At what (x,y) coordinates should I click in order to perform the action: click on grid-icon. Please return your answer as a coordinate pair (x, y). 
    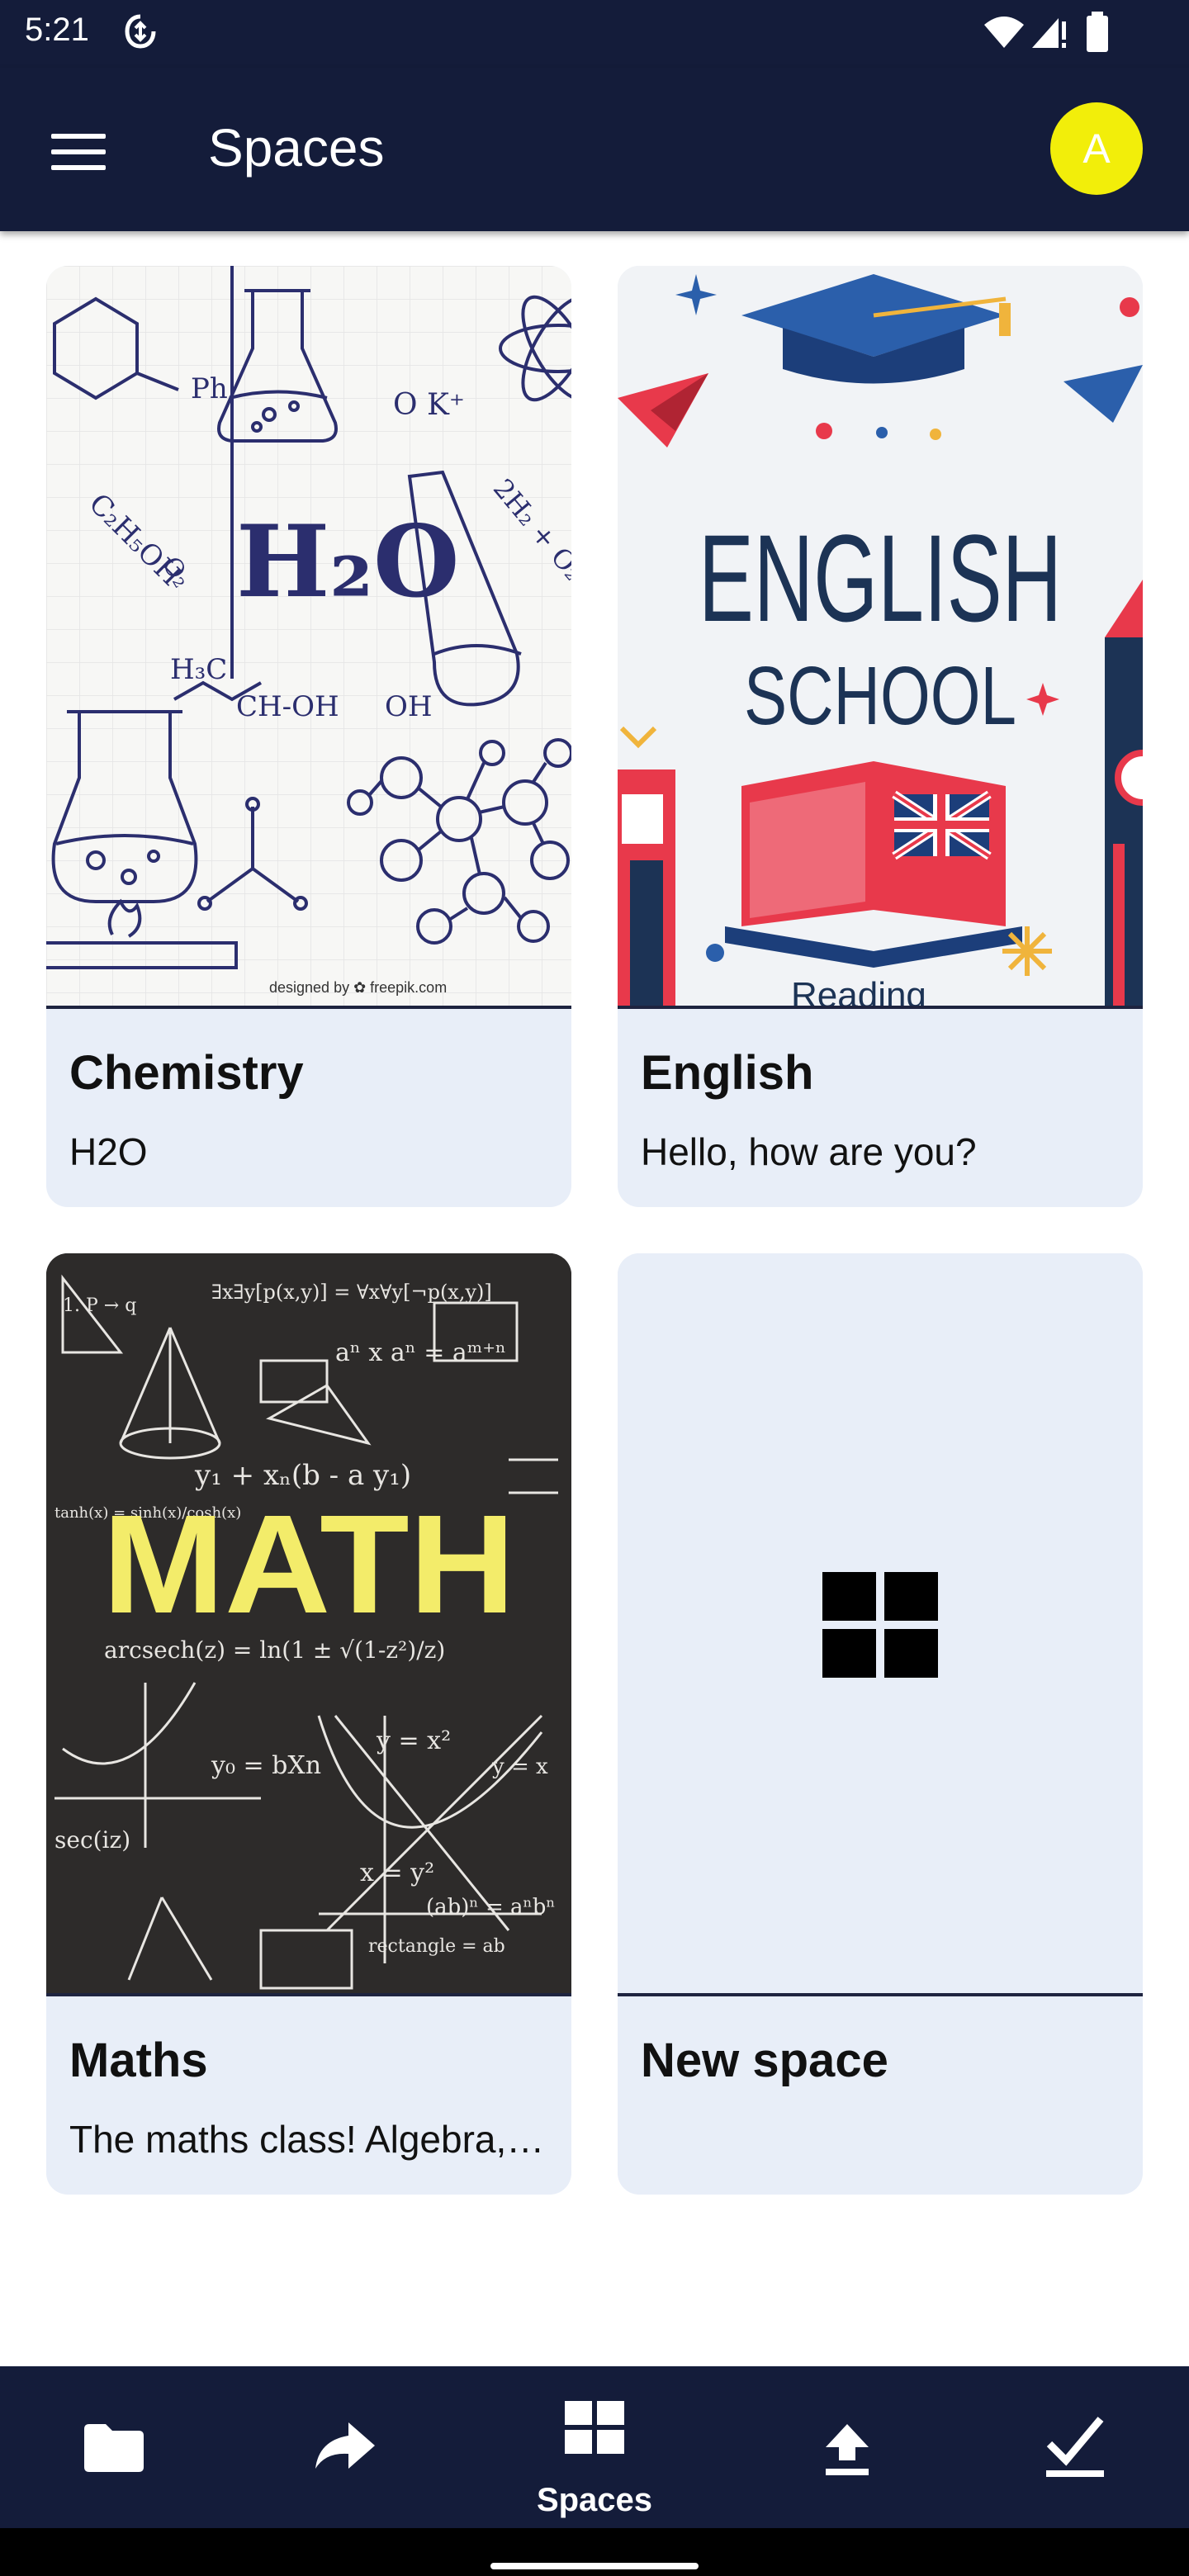
    Looking at the image, I should click on (880, 1625).